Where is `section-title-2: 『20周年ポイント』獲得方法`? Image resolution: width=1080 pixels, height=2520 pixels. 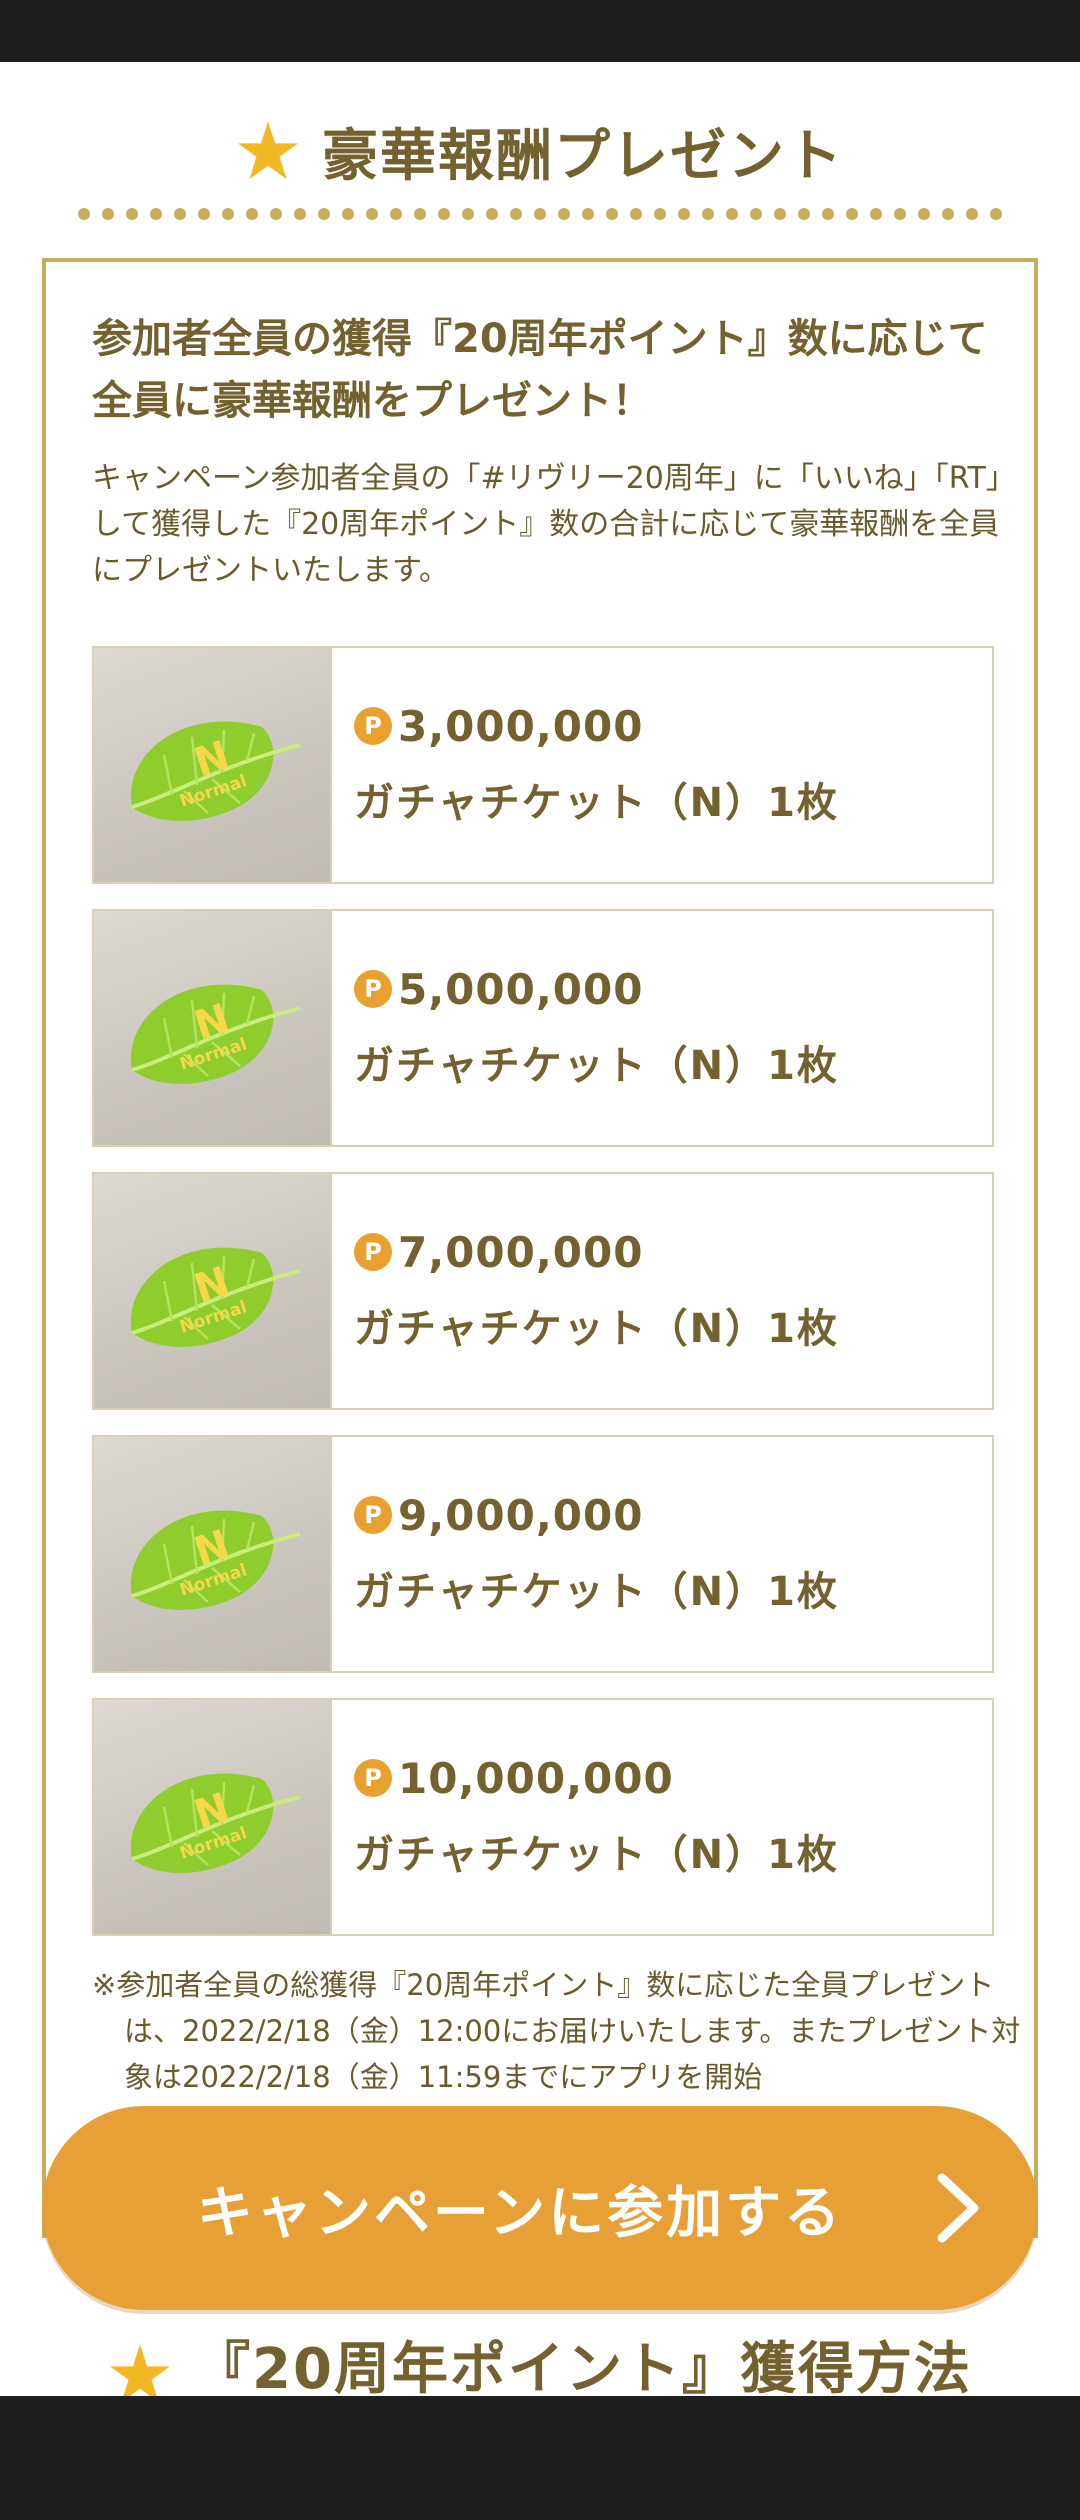
section-title-2: 『20周年ポイント』獲得方法 is located at coordinates (583, 2366).